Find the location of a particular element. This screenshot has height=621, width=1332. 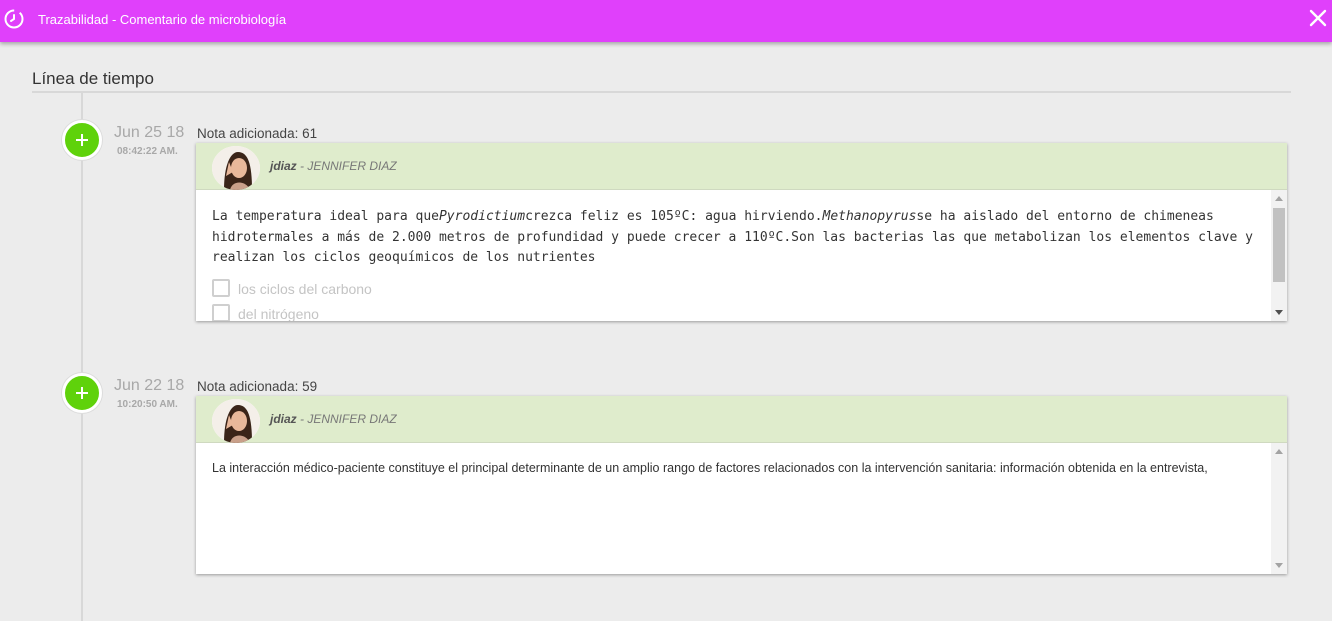

entry-date: Jun 22 18 is located at coordinates (149, 385).